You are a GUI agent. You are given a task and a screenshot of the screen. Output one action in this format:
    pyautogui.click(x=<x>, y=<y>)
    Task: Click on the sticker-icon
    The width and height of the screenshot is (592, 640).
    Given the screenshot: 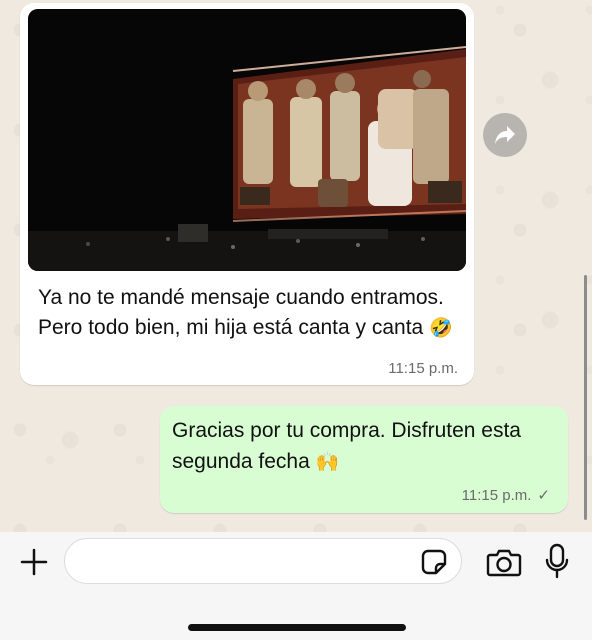 What is the action you would take?
    pyautogui.click(x=434, y=562)
    